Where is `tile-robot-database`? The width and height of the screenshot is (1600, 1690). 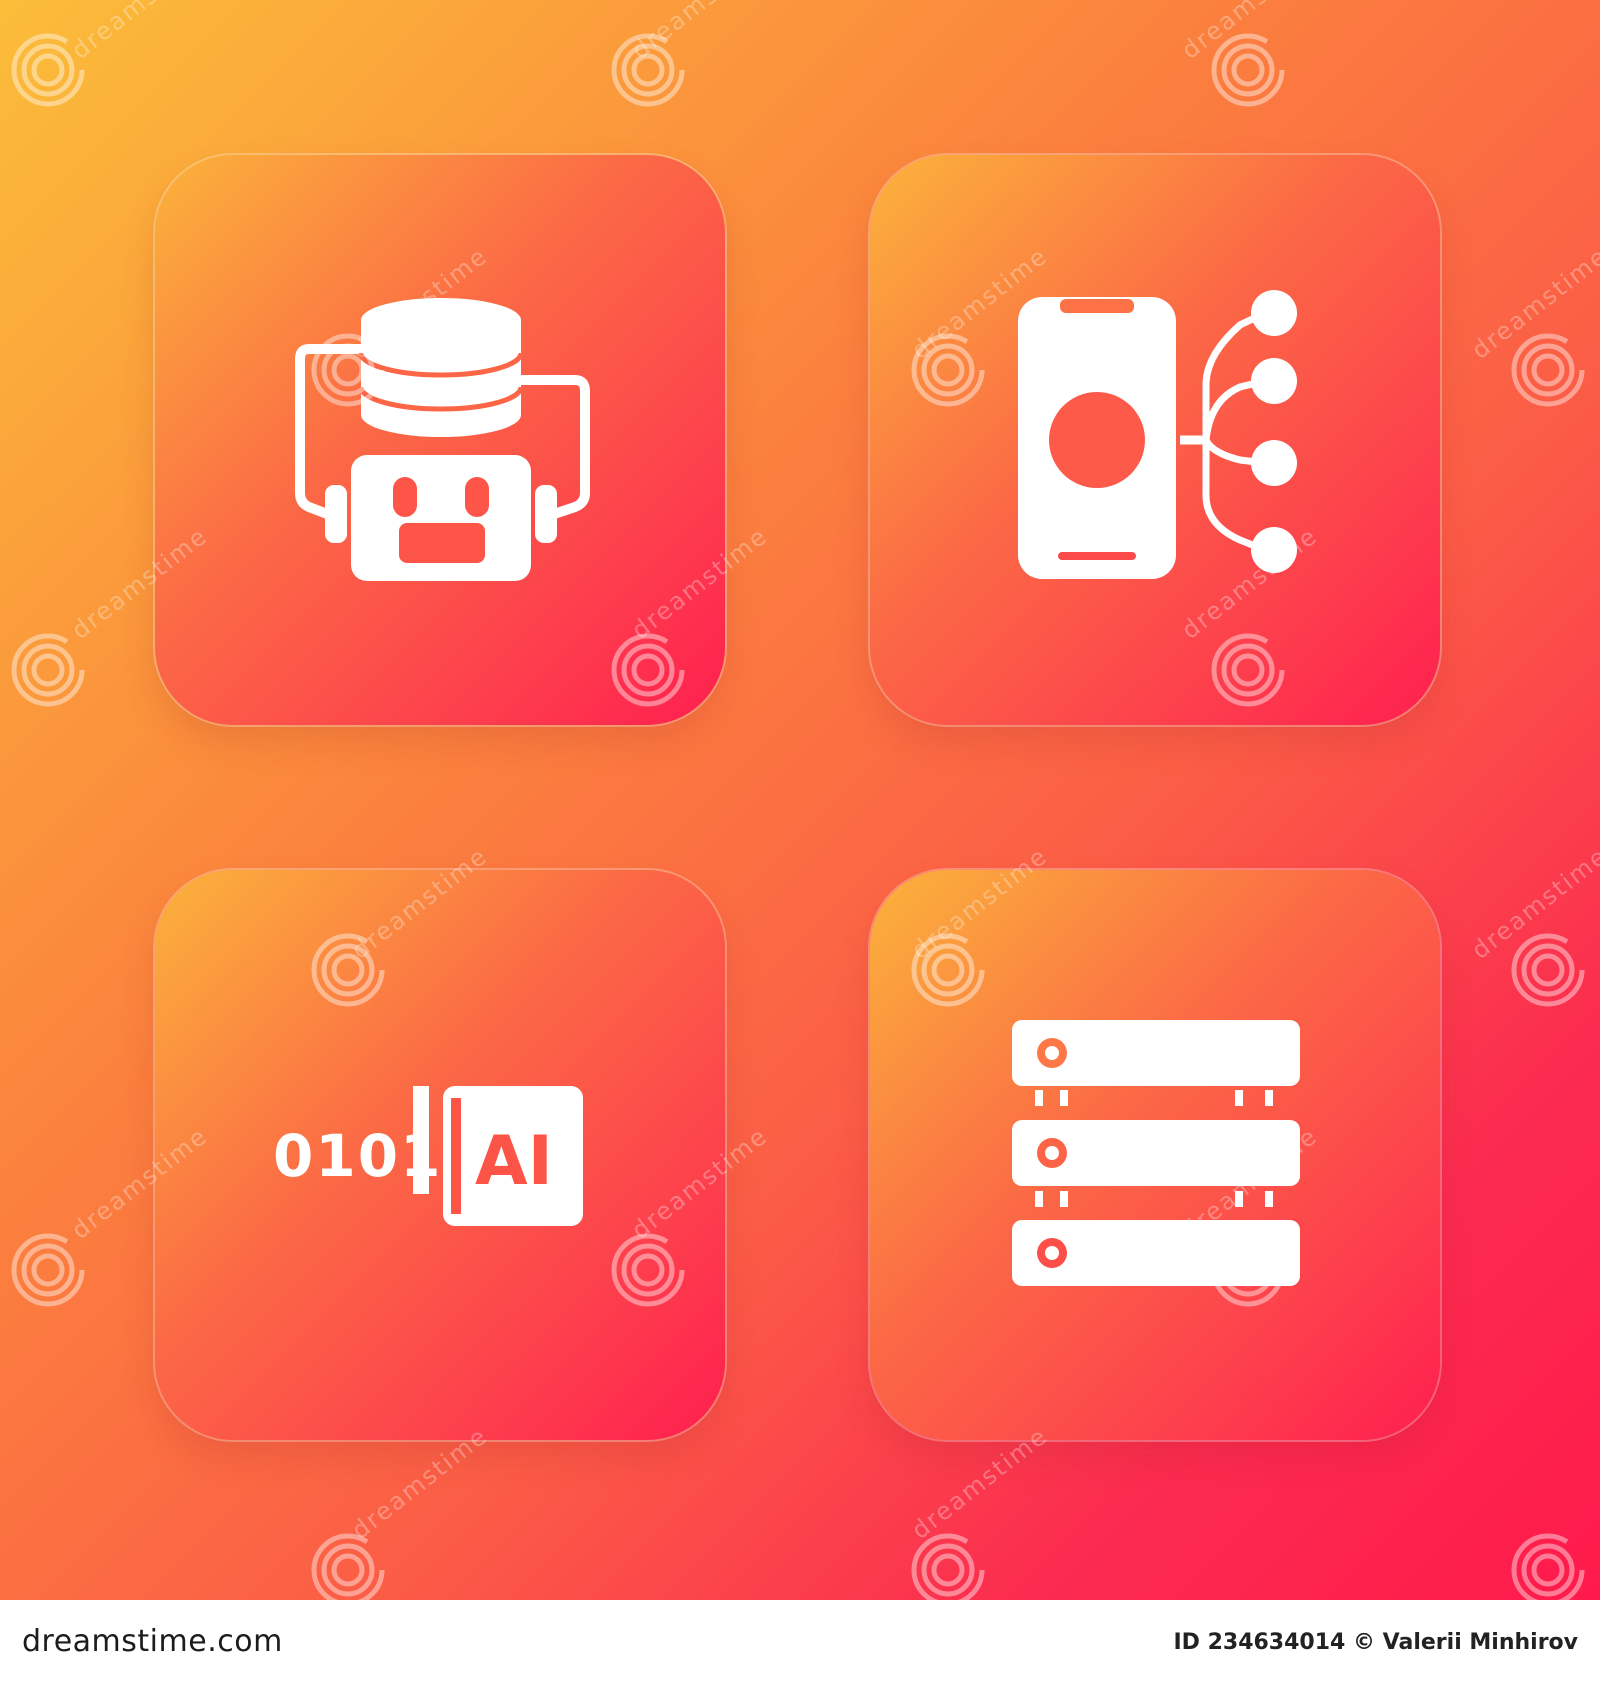 tile-robot-database is located at coordinates (440, 440).